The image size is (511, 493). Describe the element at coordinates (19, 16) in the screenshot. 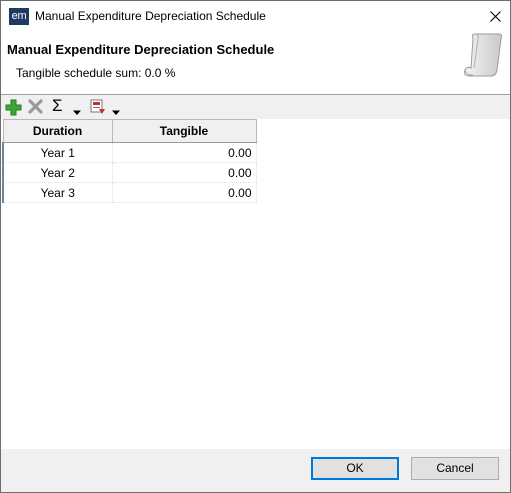

I see `app-icon: em` at that location.